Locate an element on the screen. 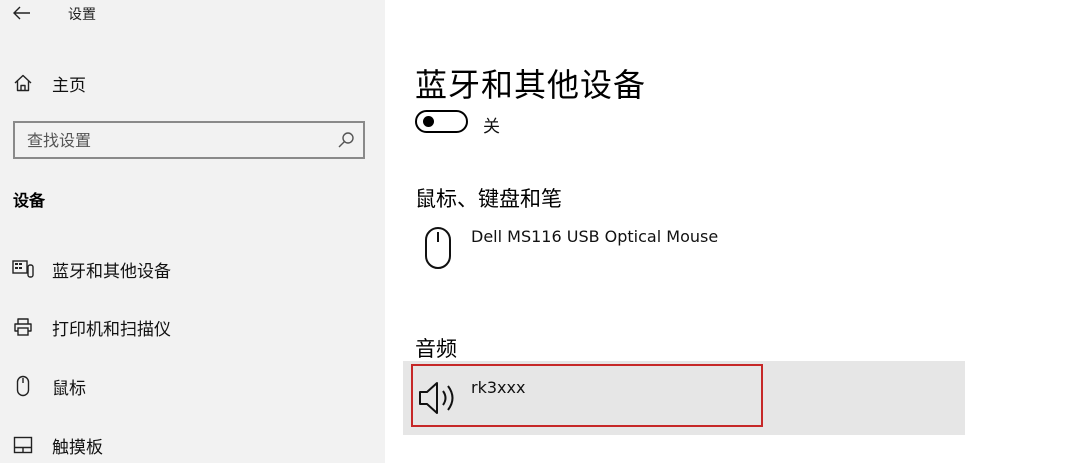 This screenshot has width=1080, height=463. sidebar-item-touchpad: 触摸板 is located at coordinates (192, 444).